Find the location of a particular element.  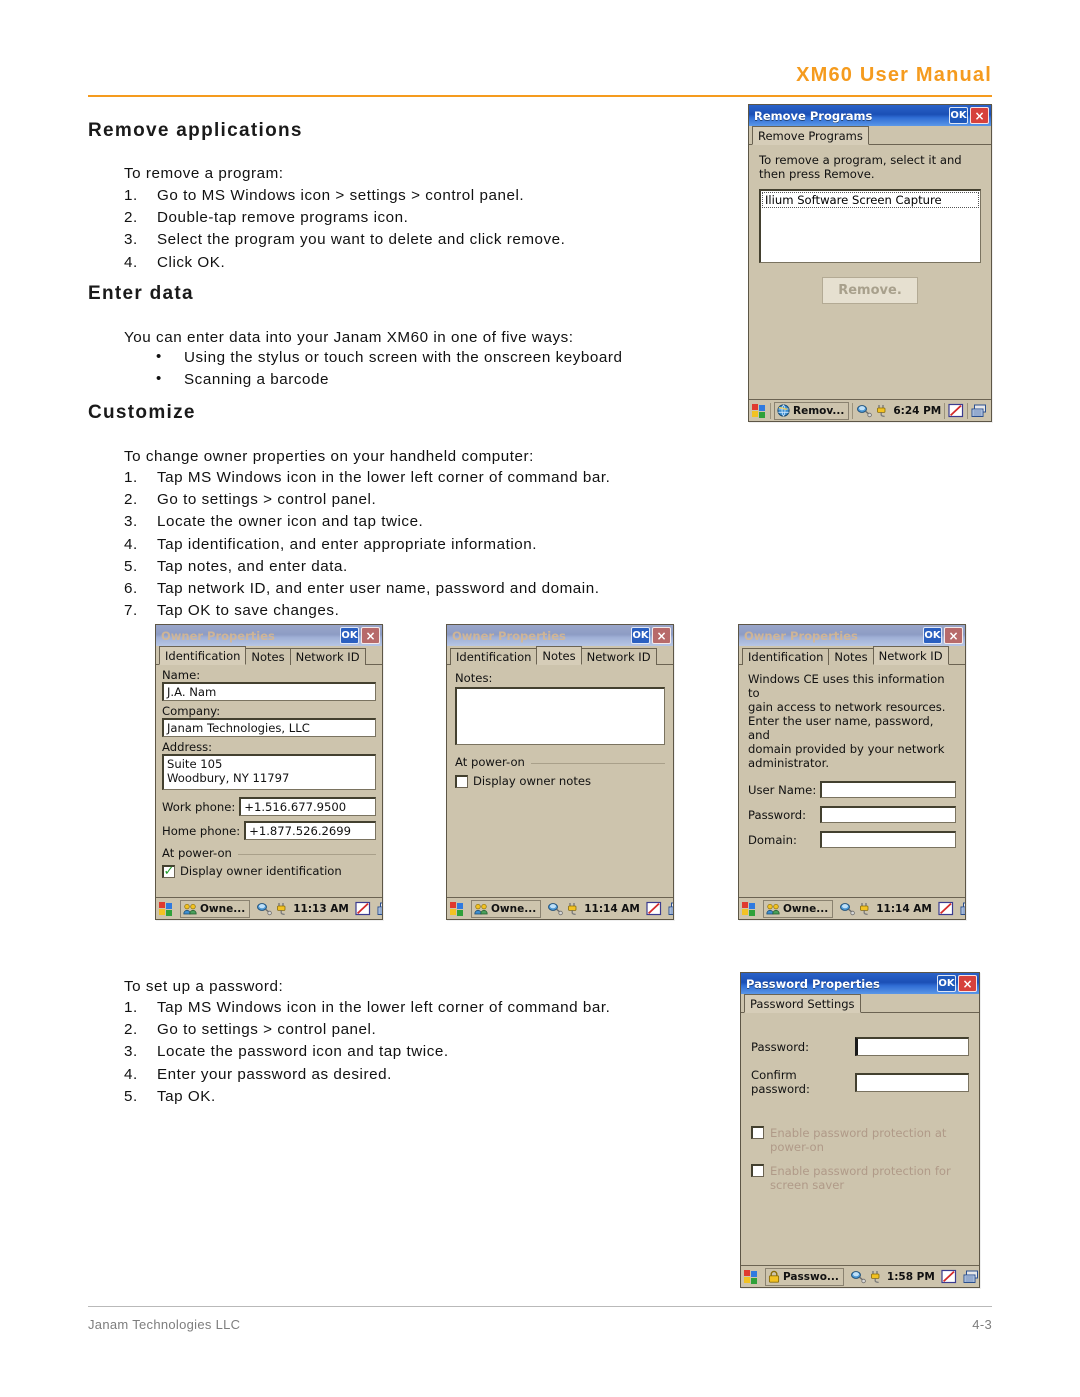

user-name-field is located at coordinates (888, 789).